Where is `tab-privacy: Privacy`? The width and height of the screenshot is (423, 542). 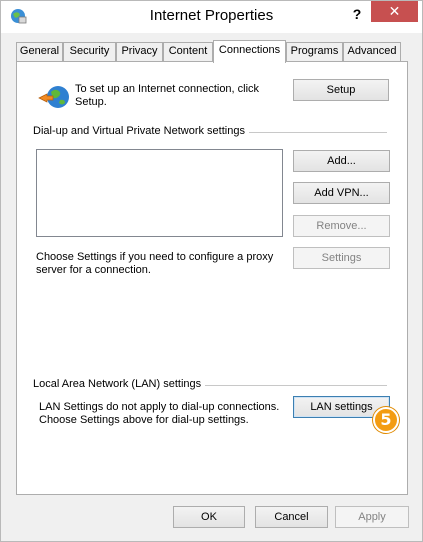 tab-privacy: Privacy is located at coordinates (139, 51).